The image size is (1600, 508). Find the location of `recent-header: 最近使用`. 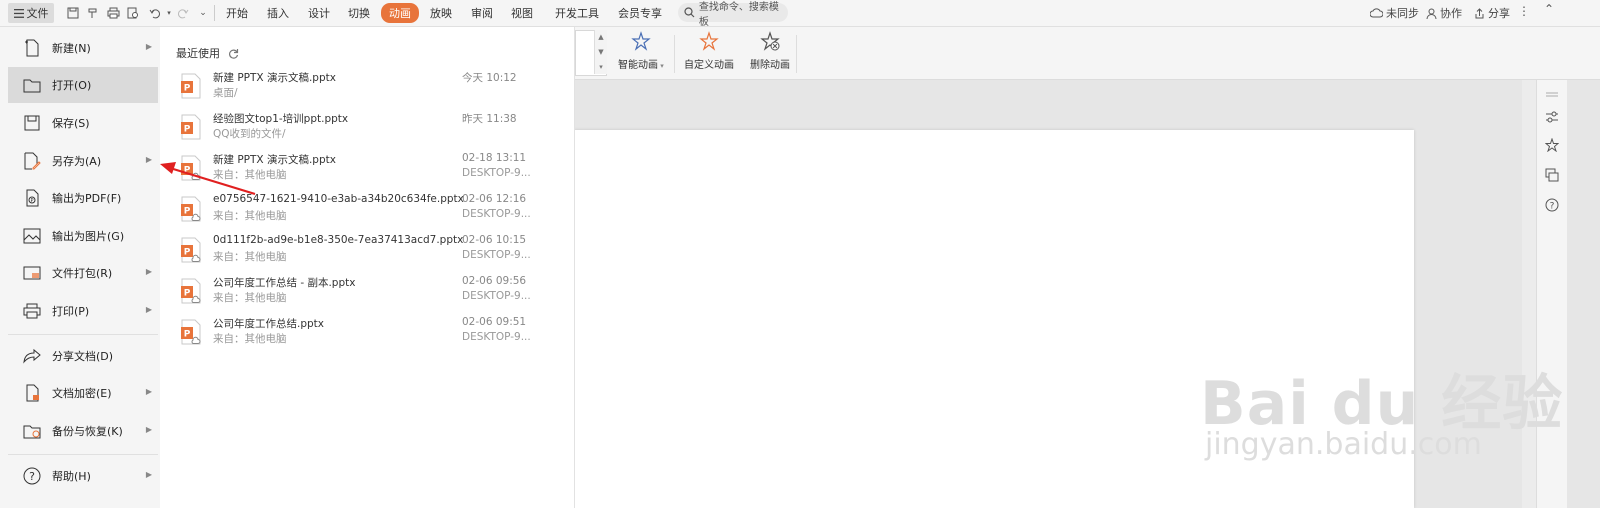

recent-header: 最近使用 is located at coordinates (207, 53).